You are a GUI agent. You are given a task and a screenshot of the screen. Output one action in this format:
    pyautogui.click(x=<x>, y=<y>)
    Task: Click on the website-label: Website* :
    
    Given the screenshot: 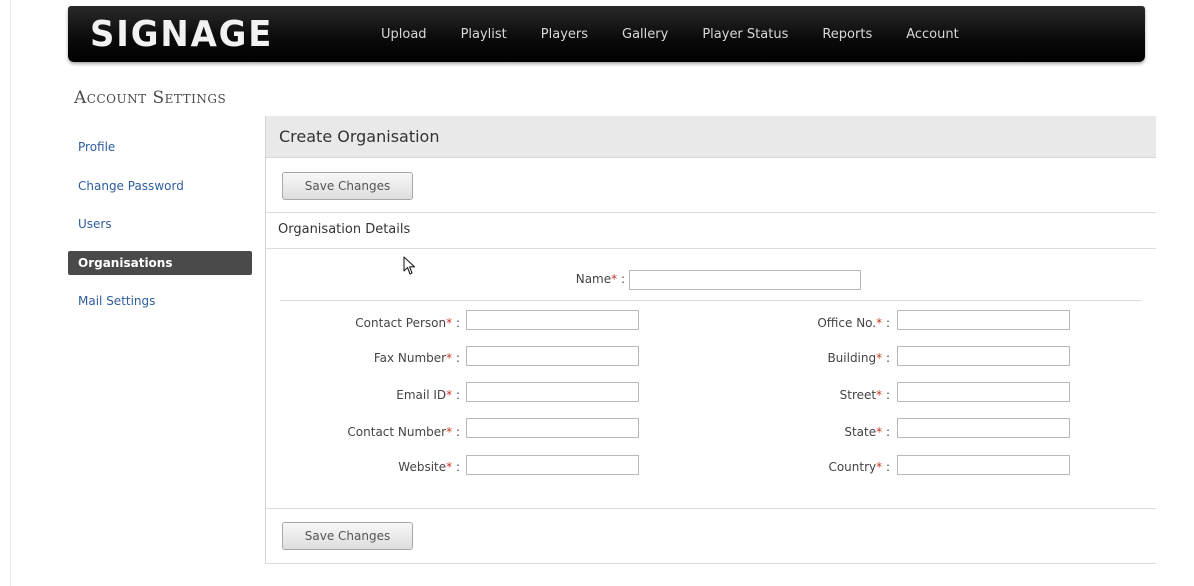 What is the action you would take?
    pyautogui.click(x=429, y=467)
    